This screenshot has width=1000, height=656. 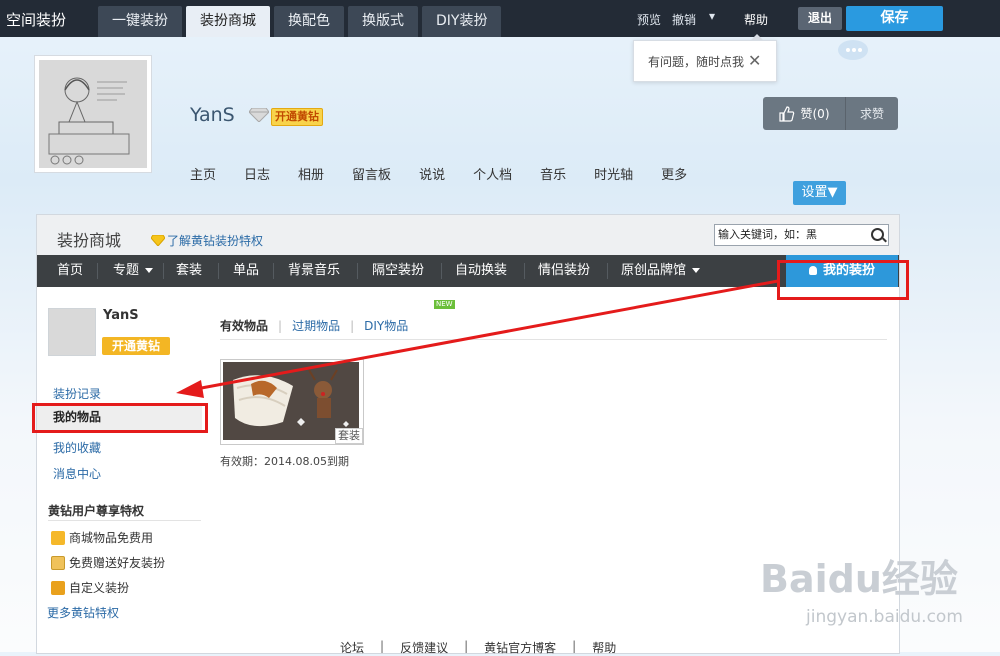 What do you see at coordinates (859, 579) in the screenshot?
I see `baidu-watermark: Baidu经验` at bounding box center [859, 579].